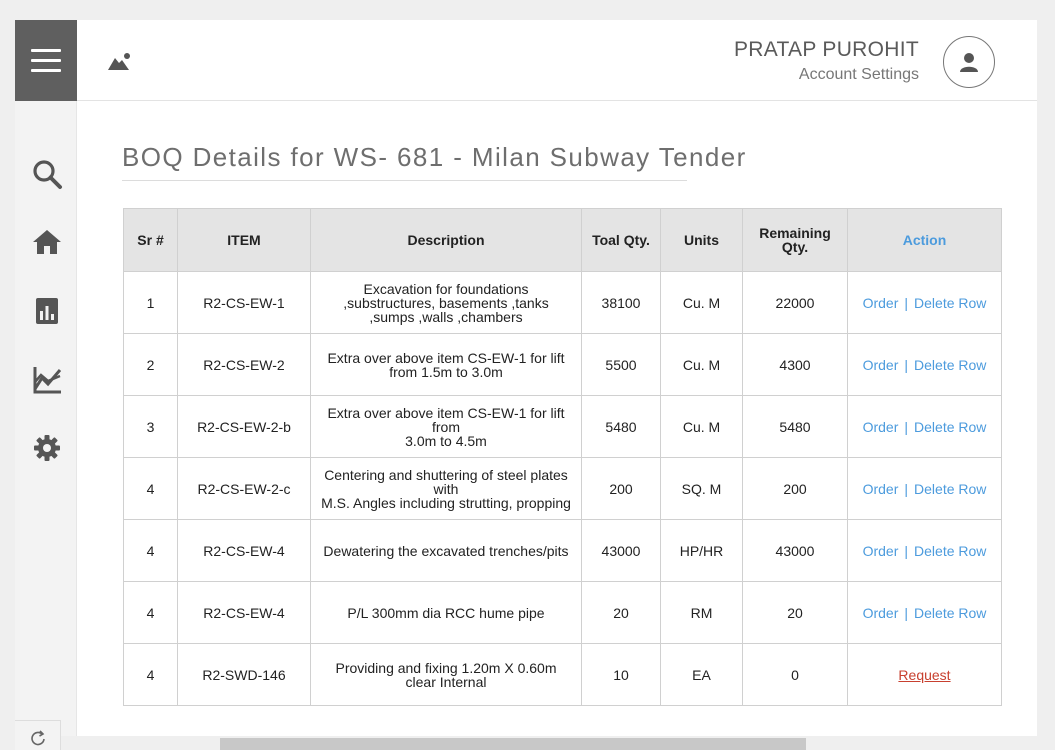 This screenshot has width=1055, height=750. I want to click on refresh-button, so click(38, 735).